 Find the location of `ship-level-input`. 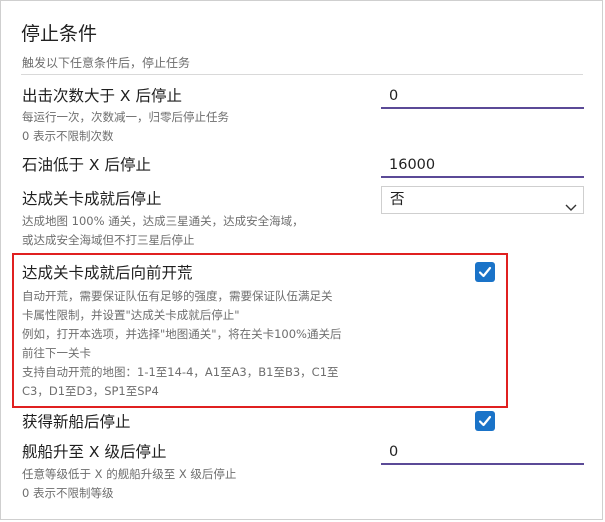

ship-level-input is located at coordinates (482, 452).